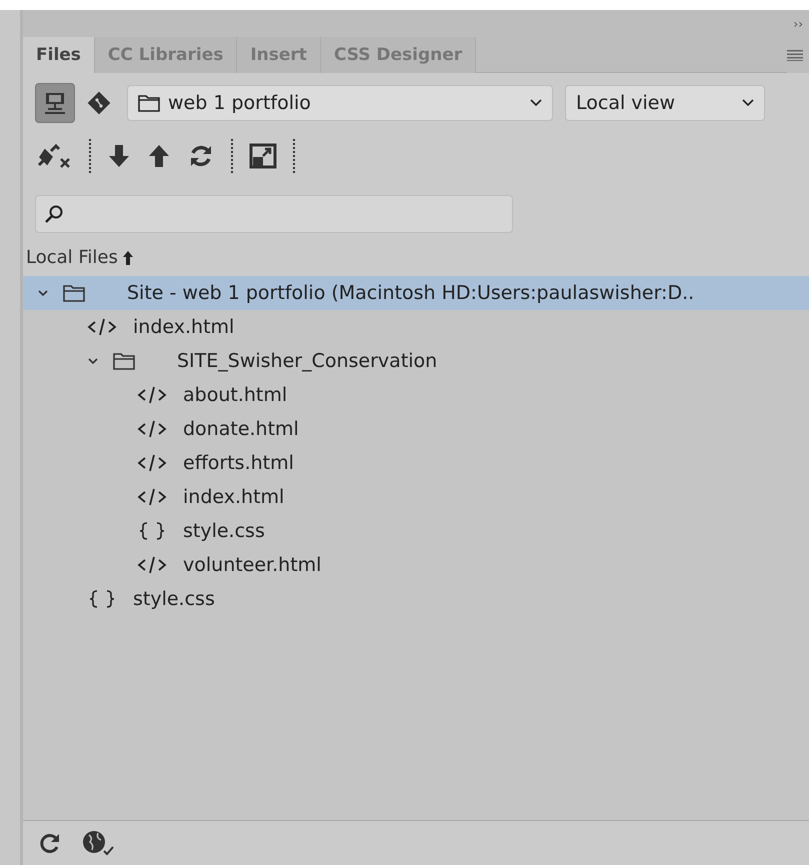 The width and height of the screenshot is (809, 865). What do you see at coordinates (410, 293) in the screenshot?
I see `folder-name: Site - web 1 portfolio (Macintosh HD:Users:paulaswisher:D..` at bounding box center [410, 293].